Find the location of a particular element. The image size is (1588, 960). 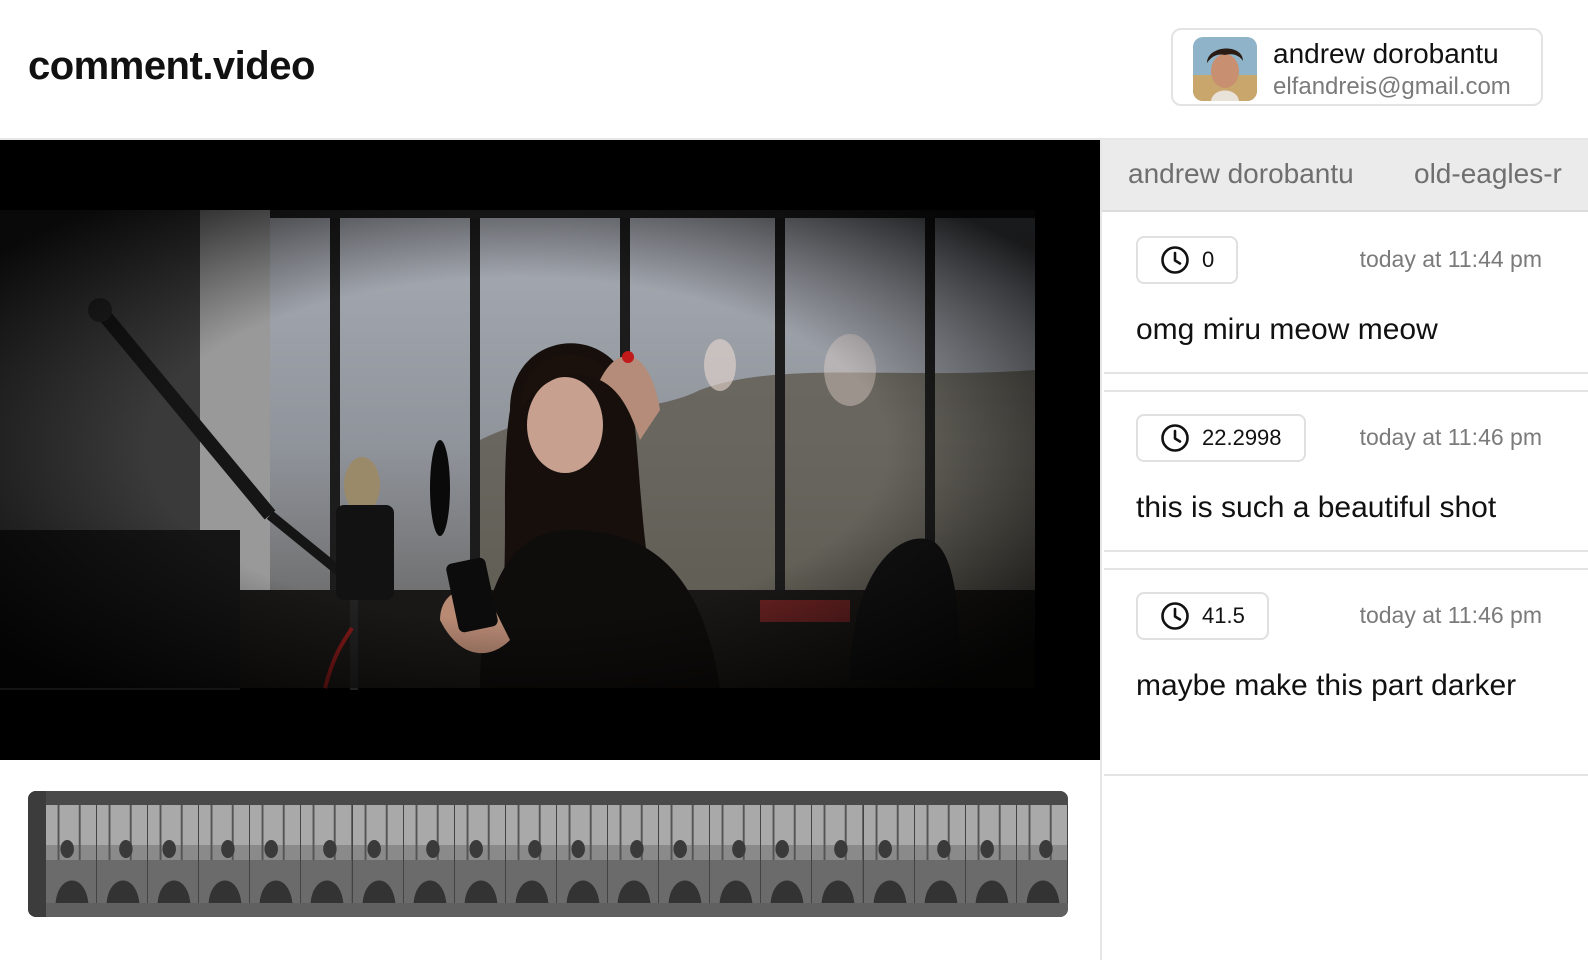

comment-time-button: 0 is located at coordinates (1187, 260).